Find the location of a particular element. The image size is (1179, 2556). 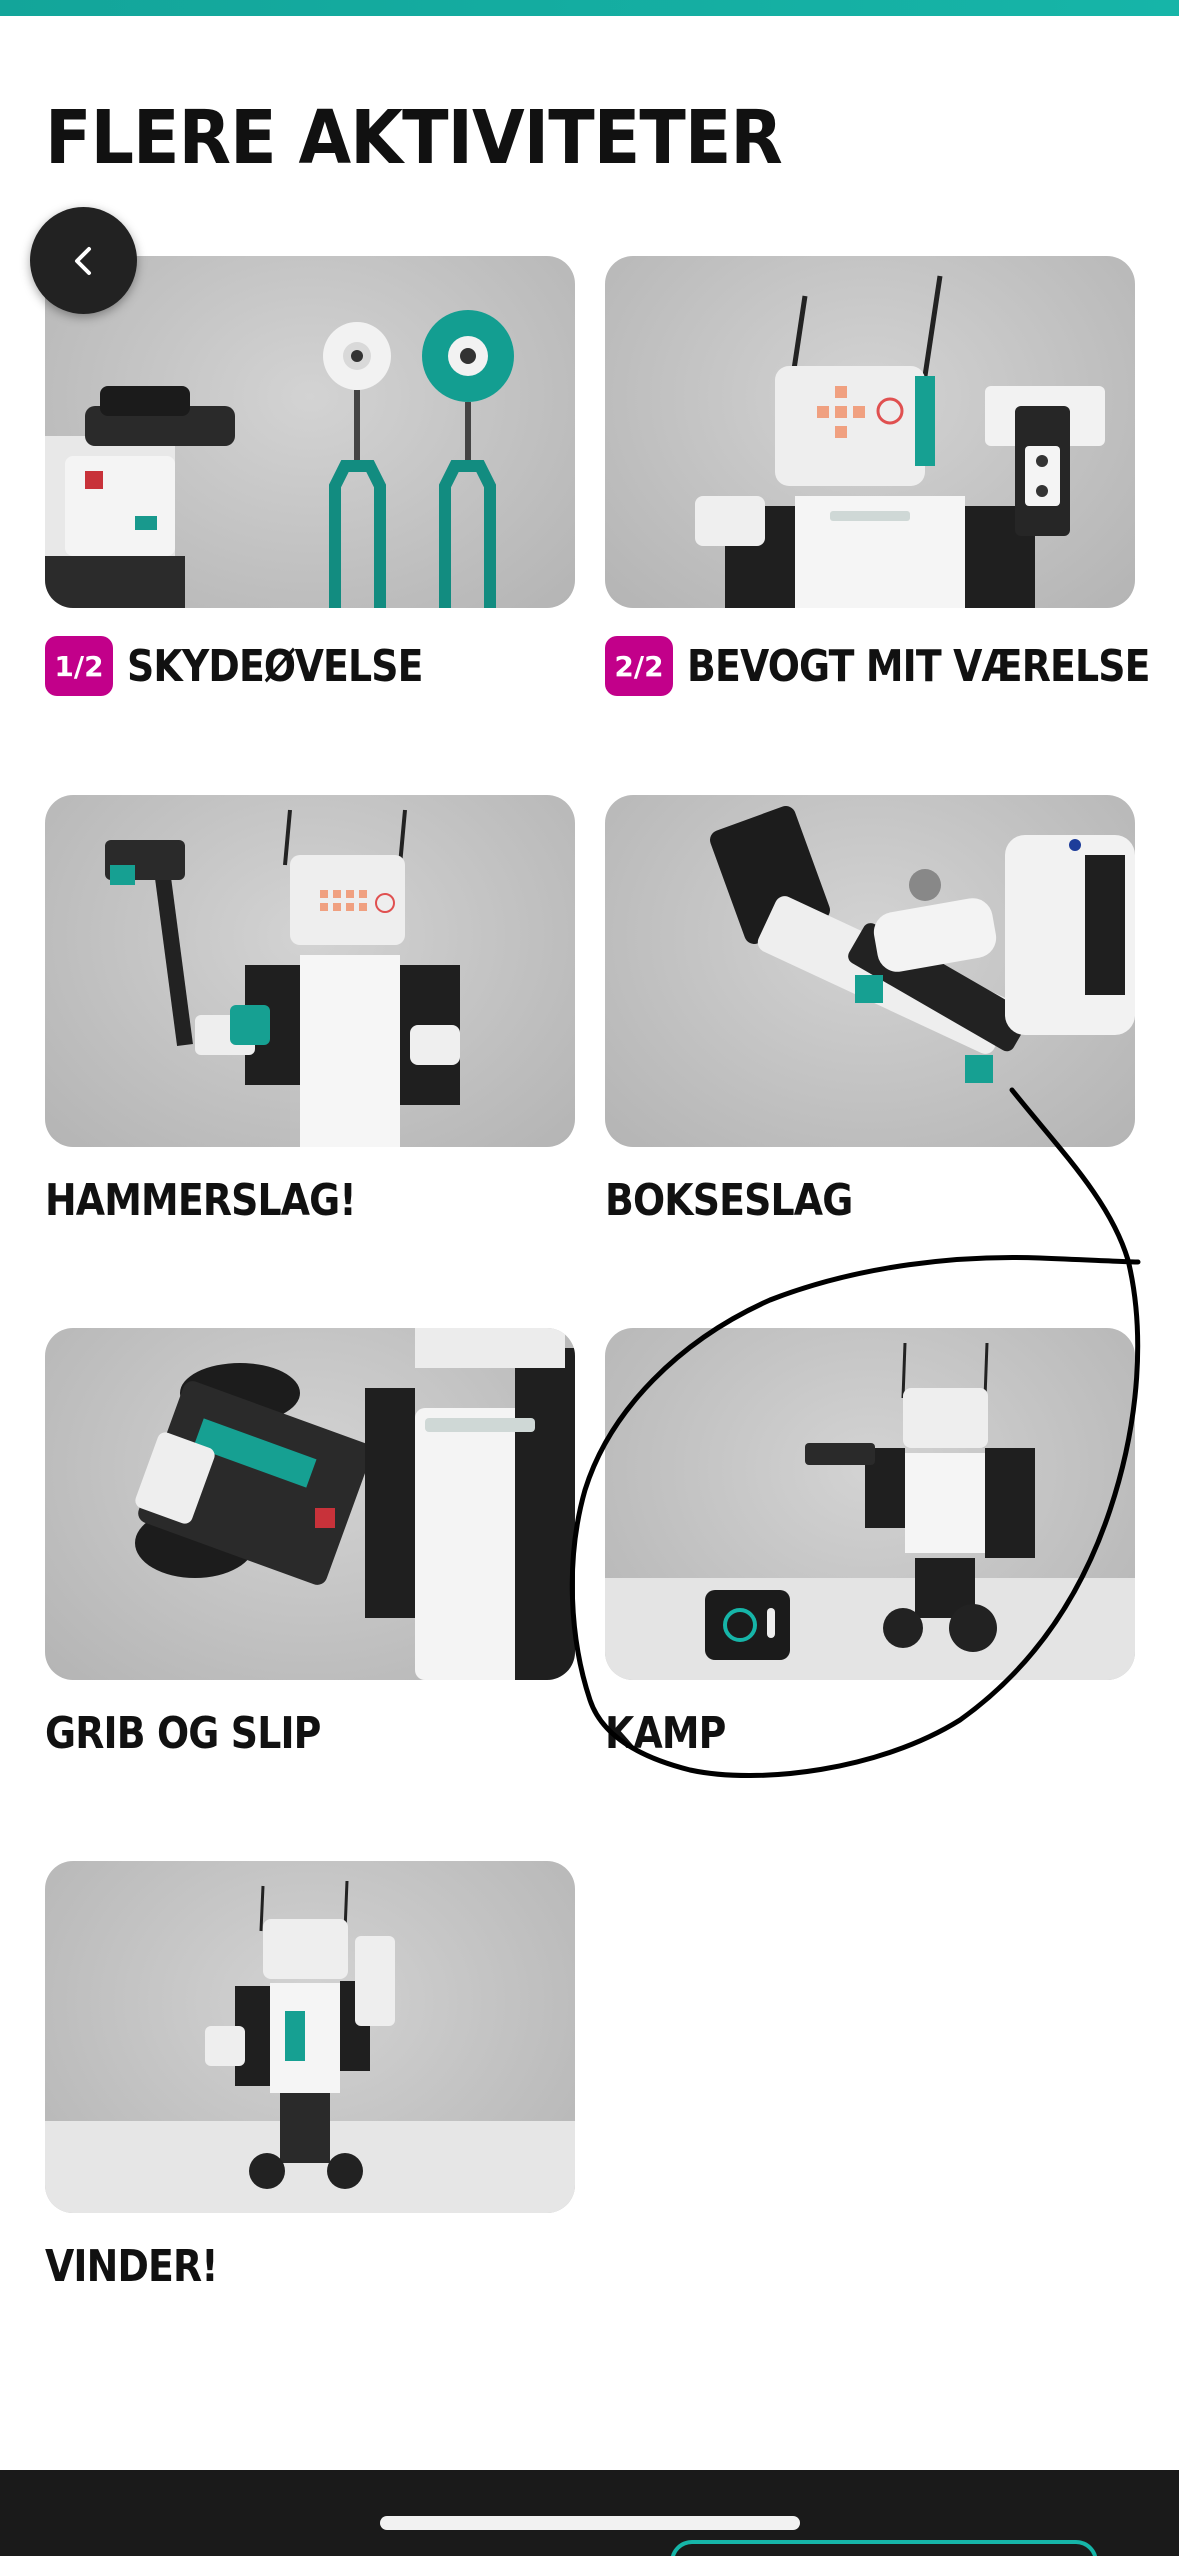

activity-card-kamp: KAMP is located at coordinates (870, 1543).